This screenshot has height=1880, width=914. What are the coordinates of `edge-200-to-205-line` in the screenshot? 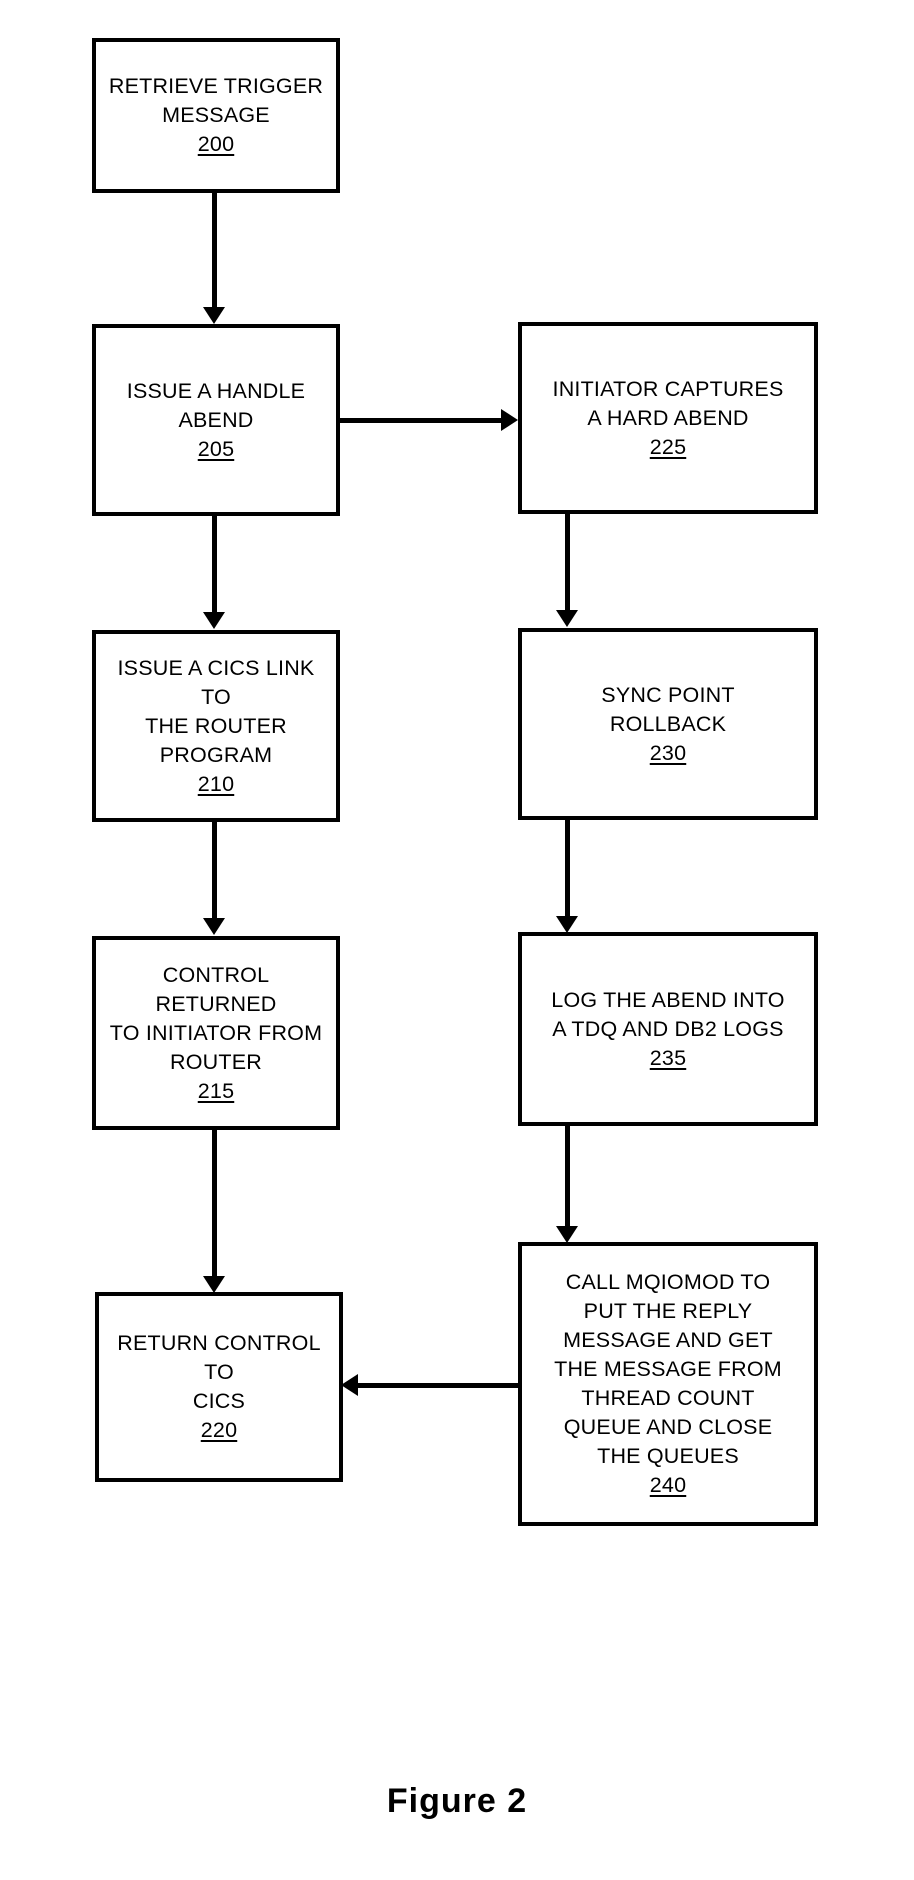 It's located at (214, 250).